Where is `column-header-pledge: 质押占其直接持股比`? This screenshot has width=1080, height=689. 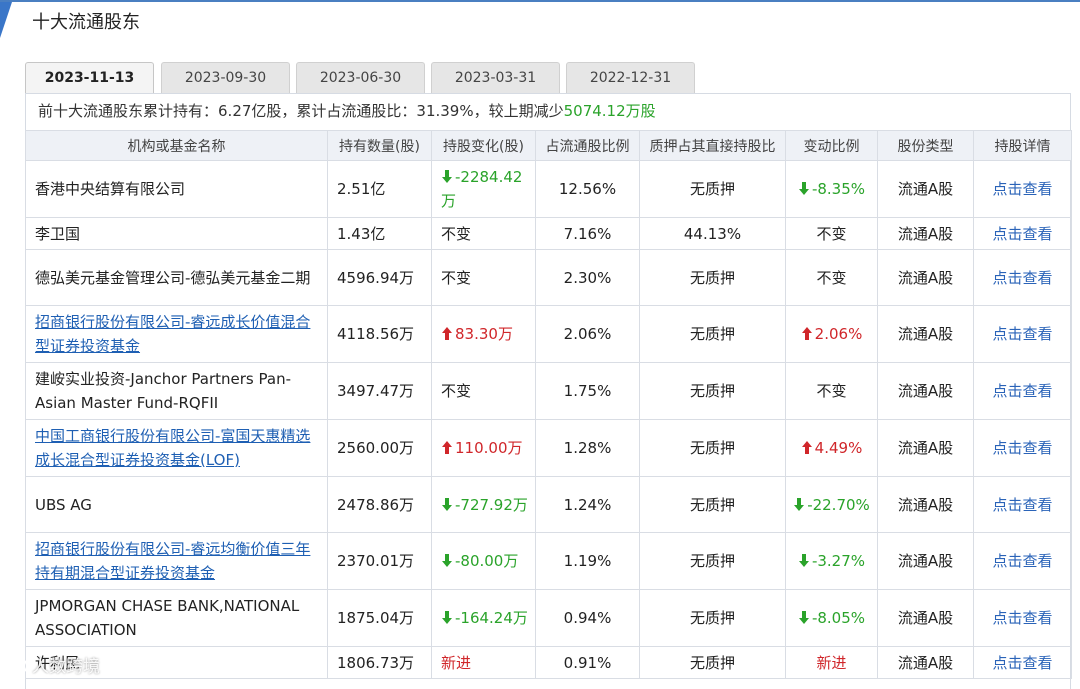 column-header-pledge: 质押占其直接持股比 is located at coordinates (712, 145).